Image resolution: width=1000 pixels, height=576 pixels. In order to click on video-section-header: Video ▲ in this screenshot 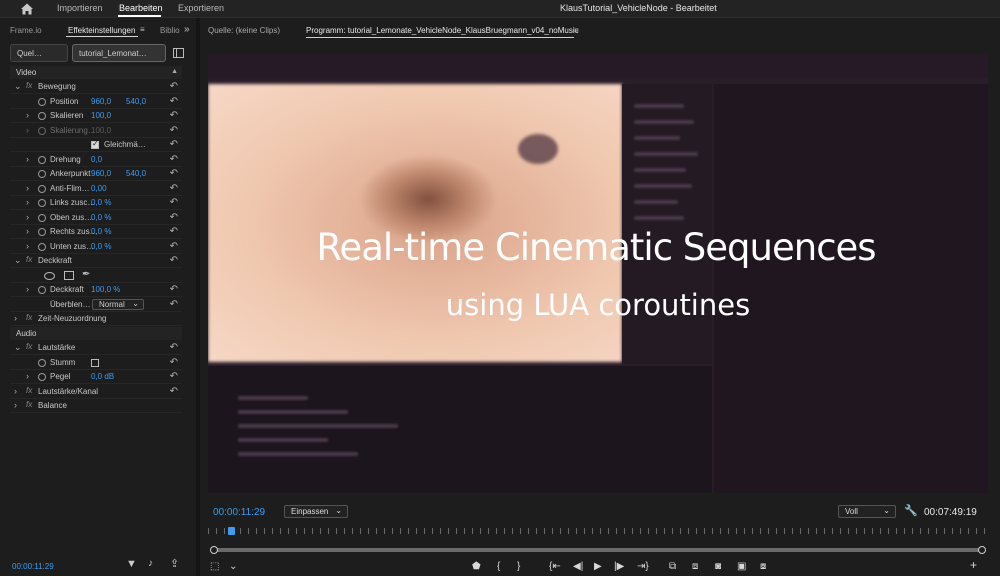, I will do `click(96, 72)`.